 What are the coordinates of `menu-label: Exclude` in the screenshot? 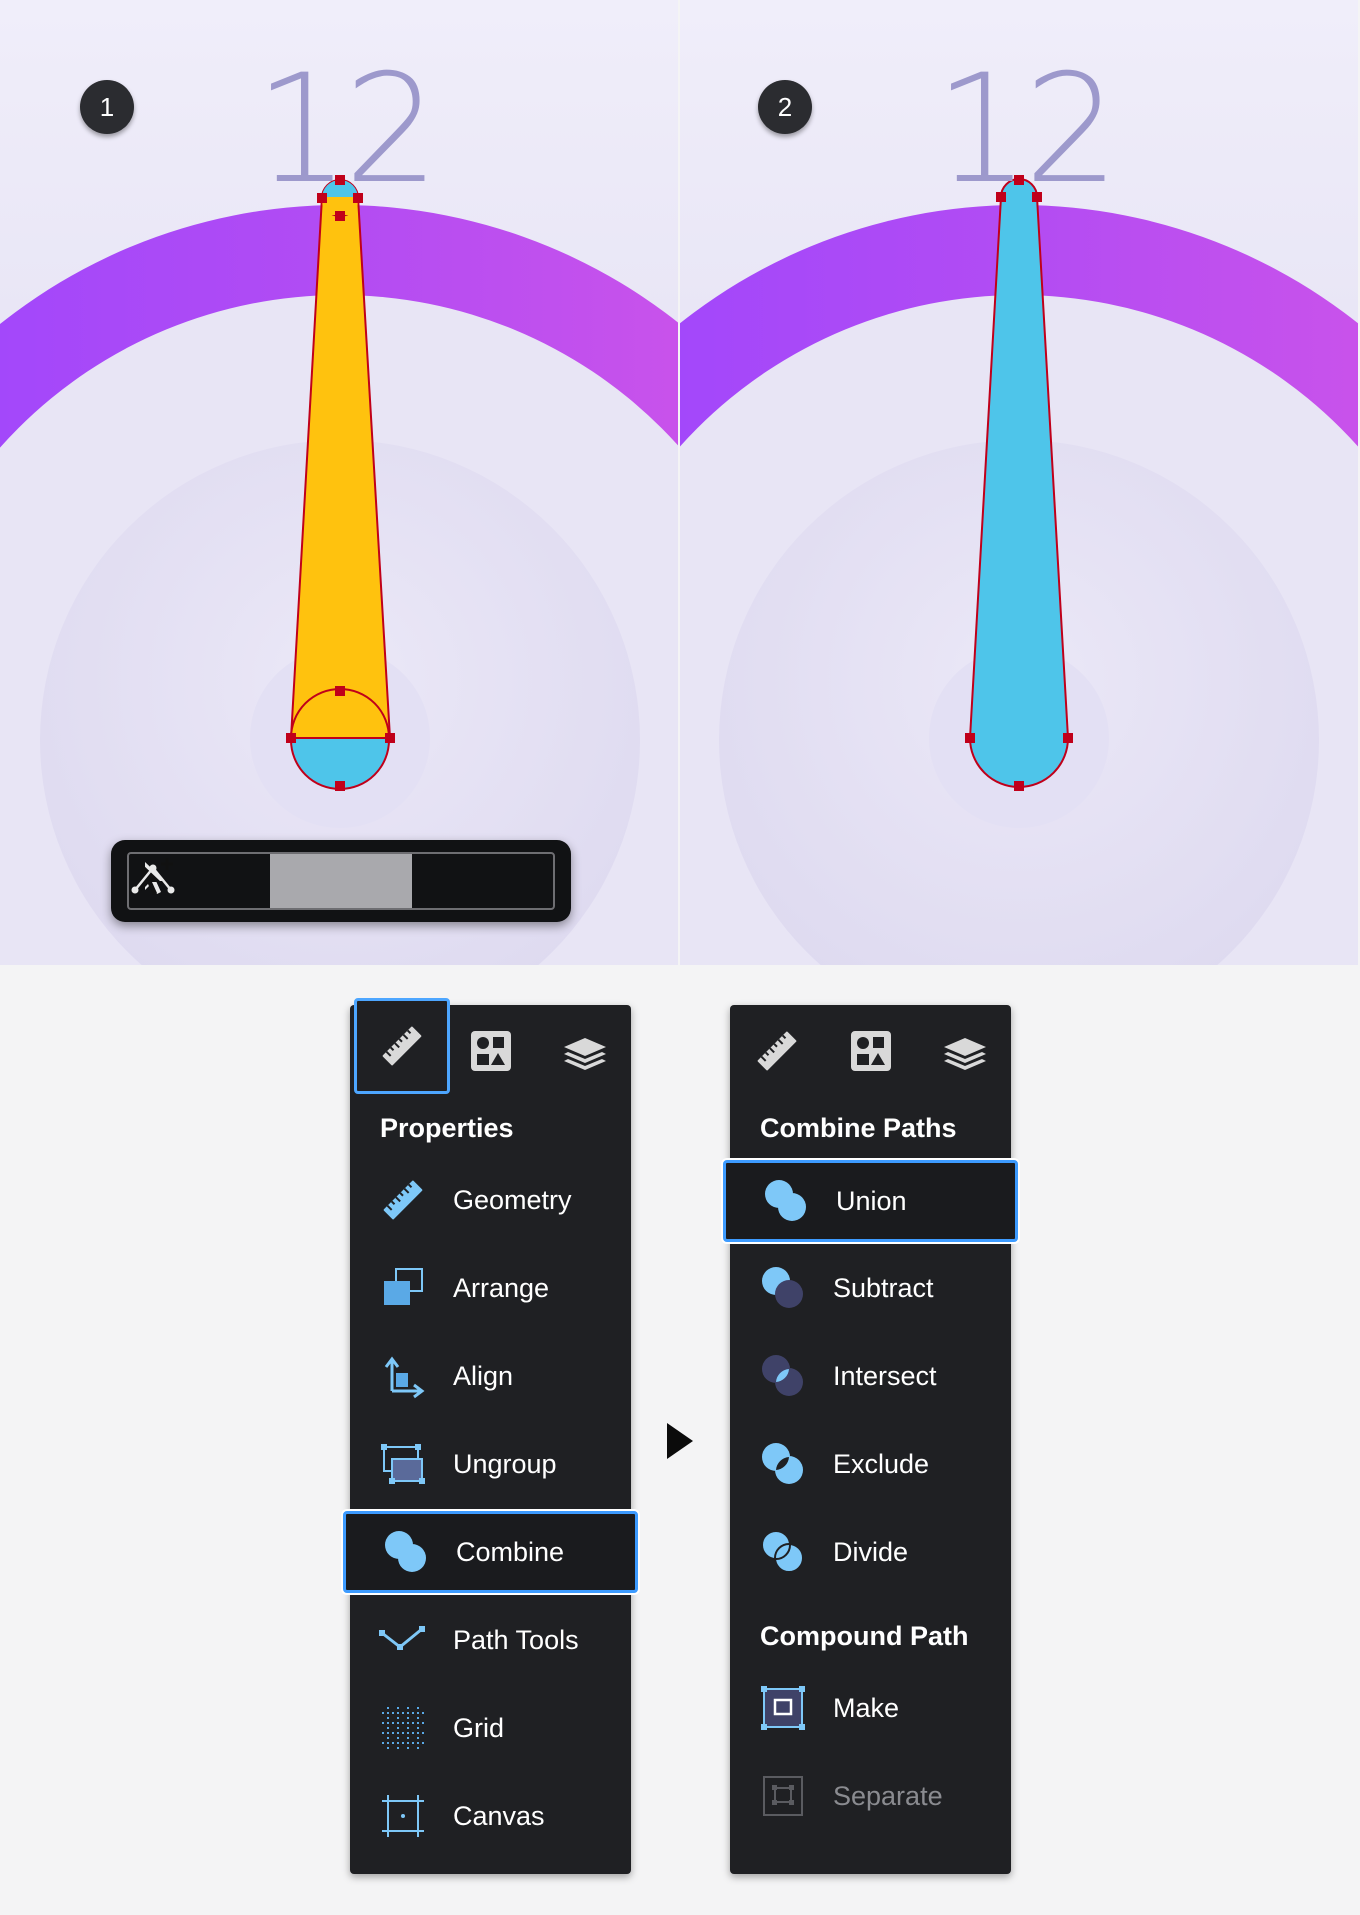 It's located at (881, 1463).